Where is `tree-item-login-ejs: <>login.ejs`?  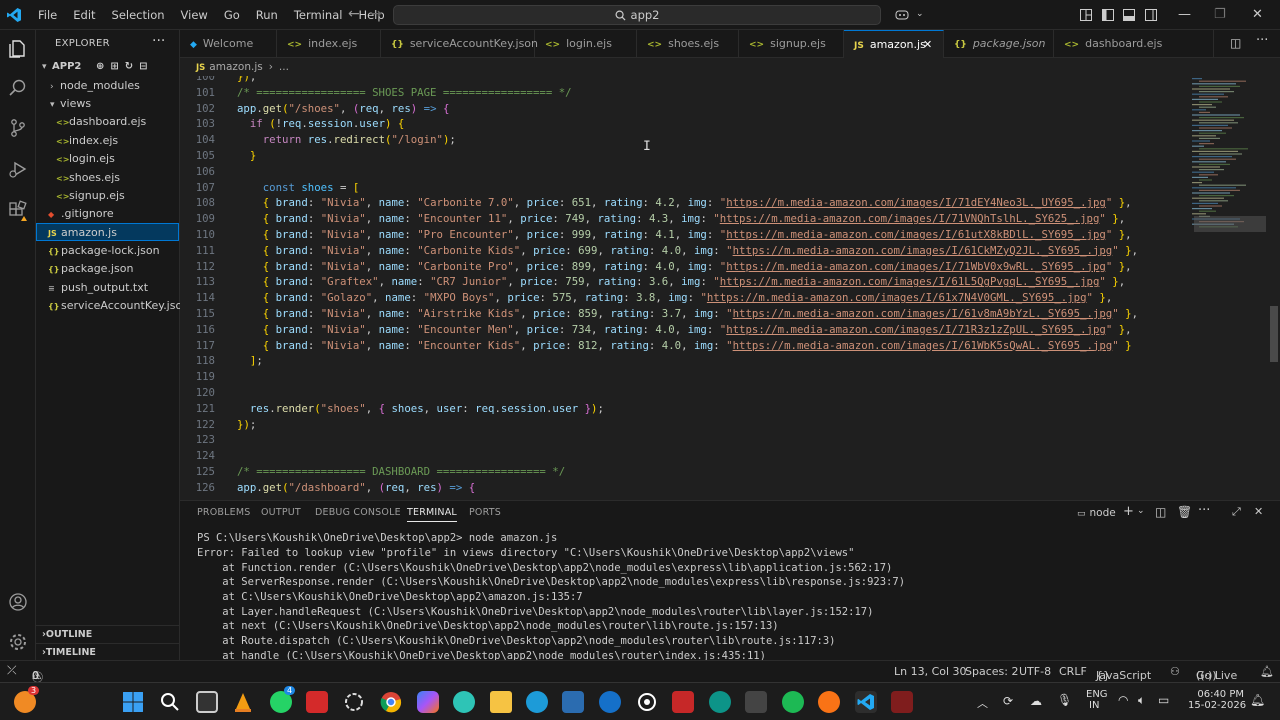 tree-item-login-ejs: <>login.ejs is located at coordinates (107, 159).